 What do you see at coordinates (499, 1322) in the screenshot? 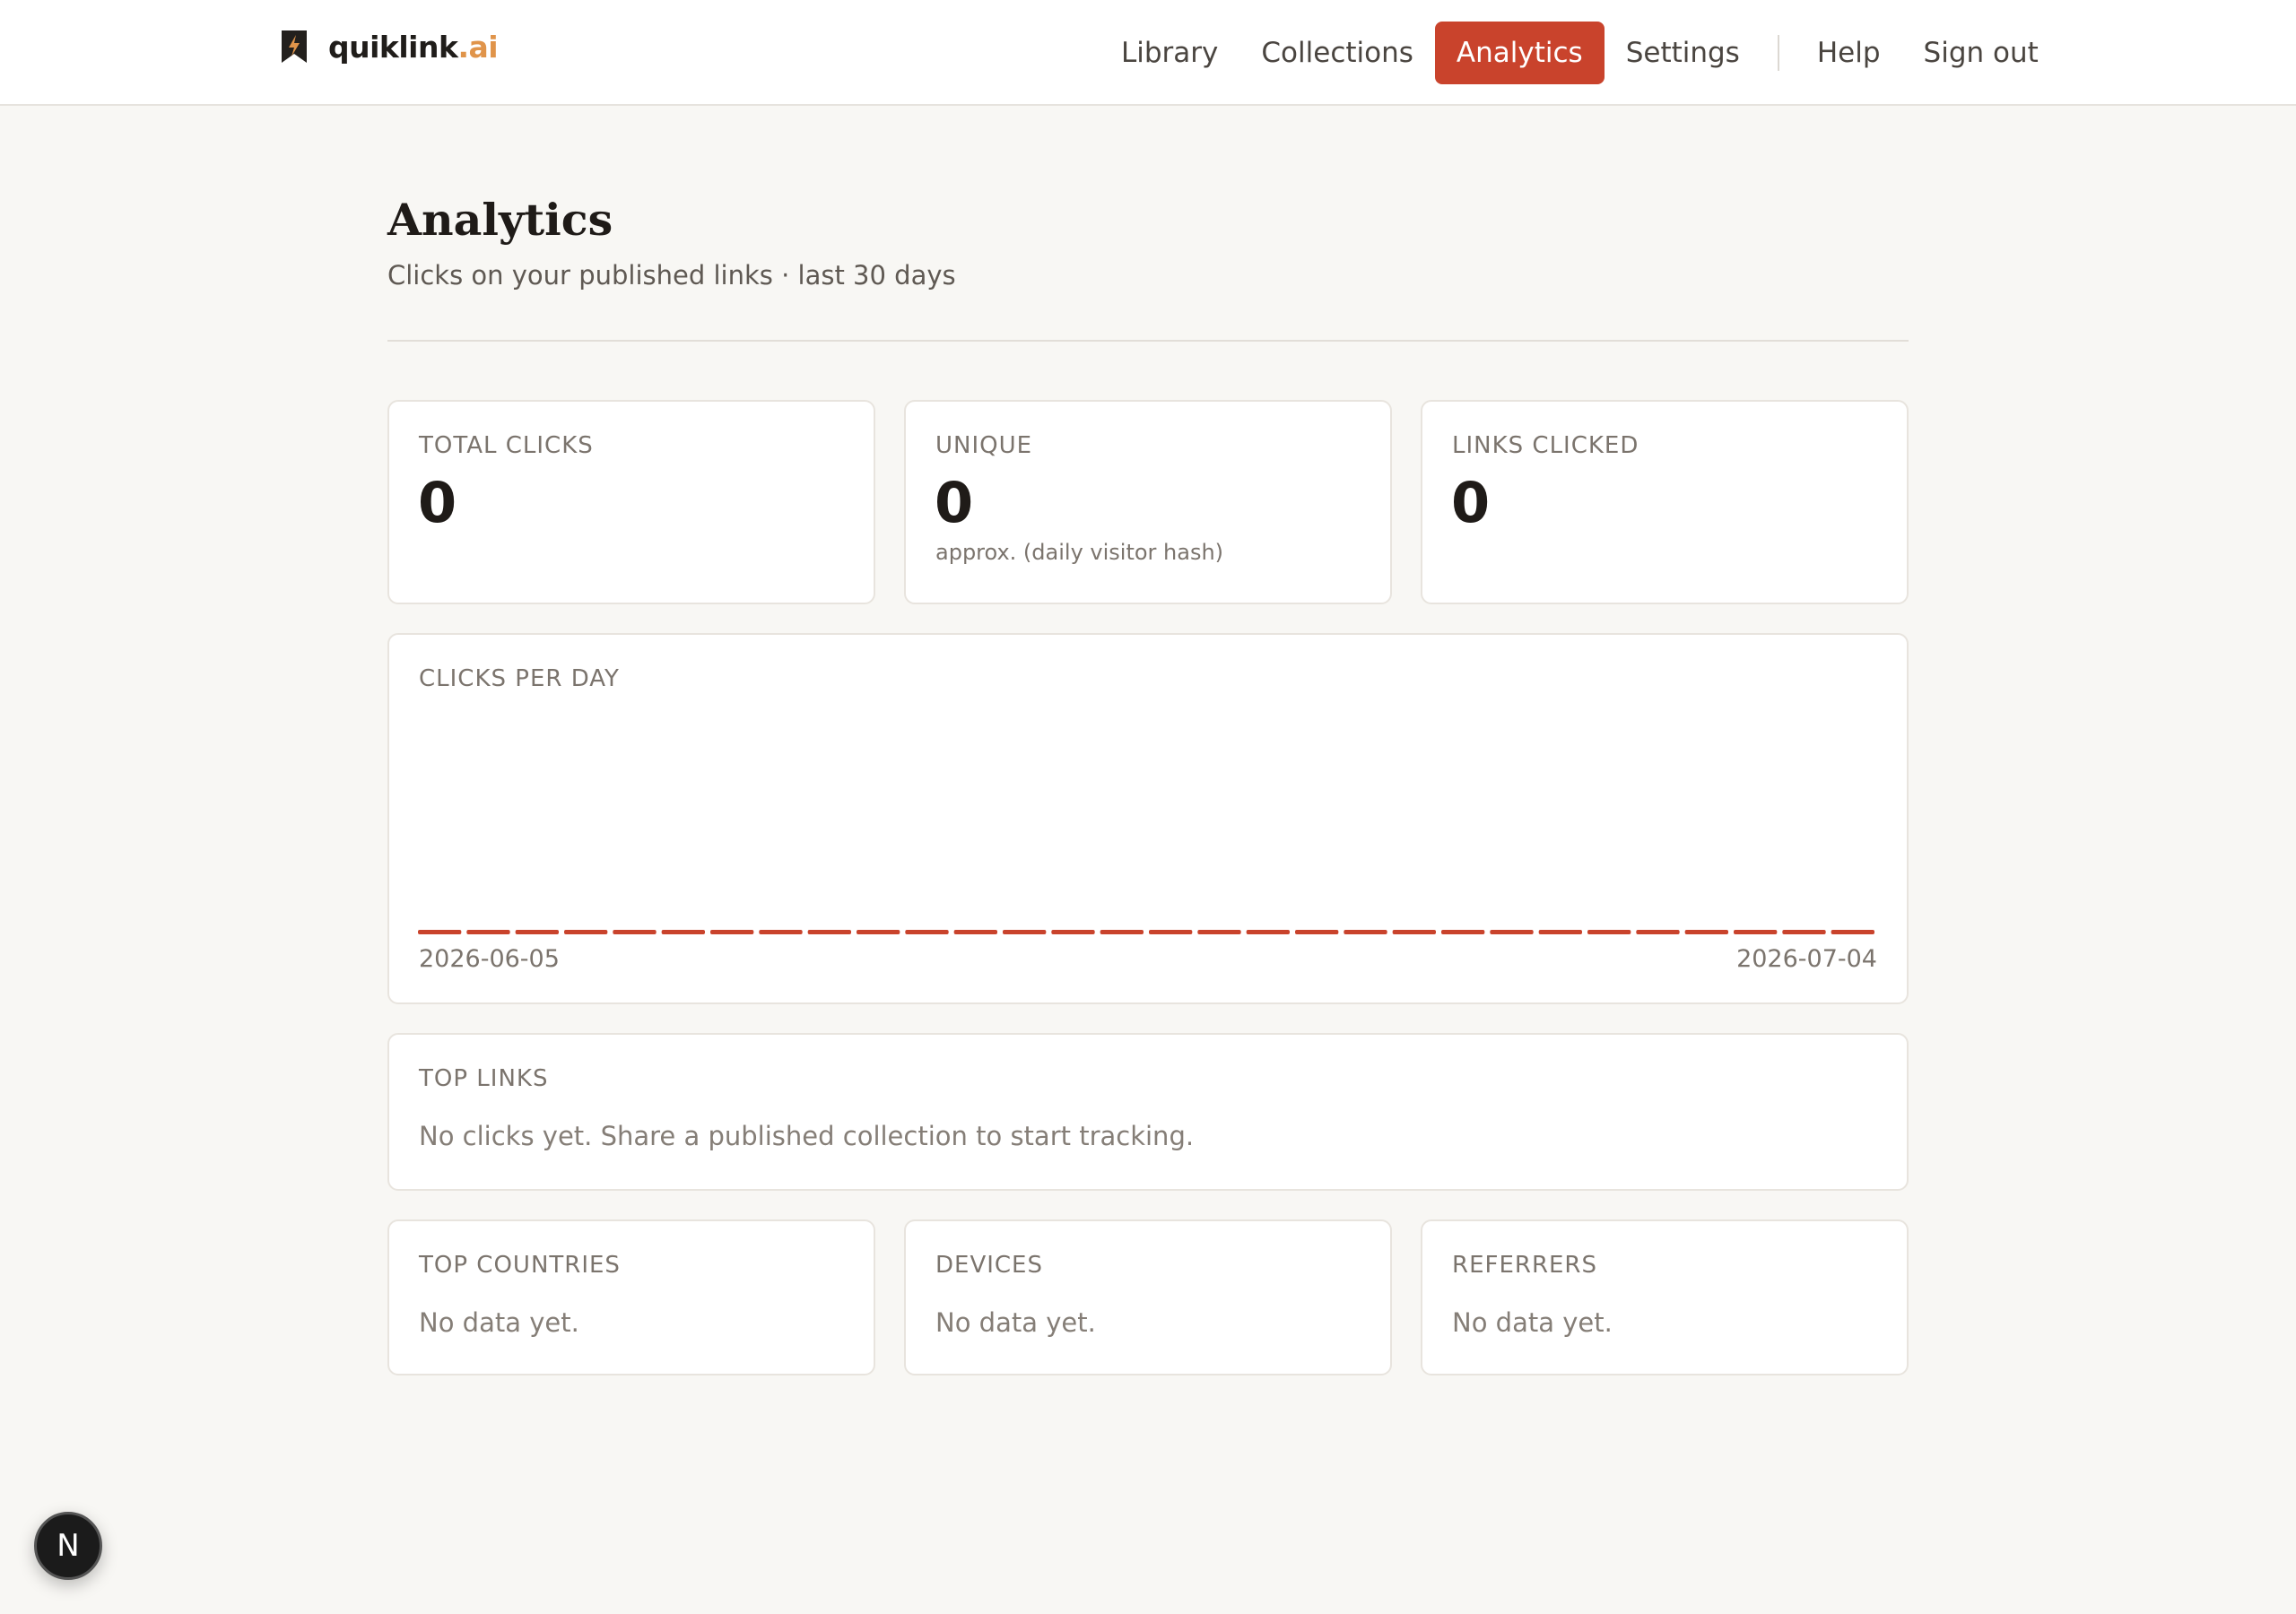
I see `top-countries-empty-message: No data yet.` at bounding box center [499, 1322].